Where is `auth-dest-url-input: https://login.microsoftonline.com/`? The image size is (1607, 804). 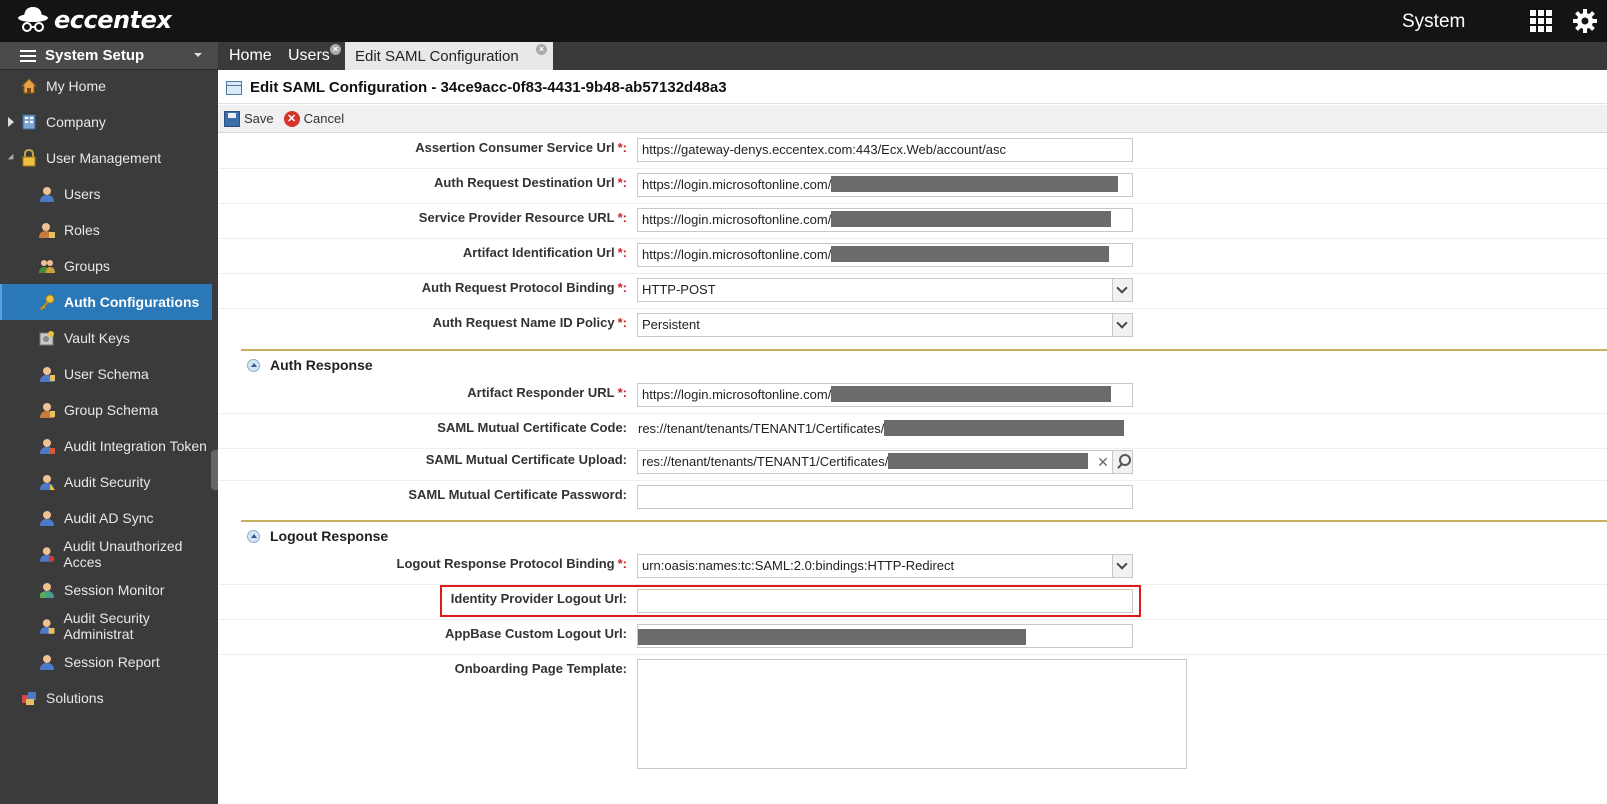
auth-dest-url-input: https://login.microsoftonline.com/ is located at coordinates (885, 185).